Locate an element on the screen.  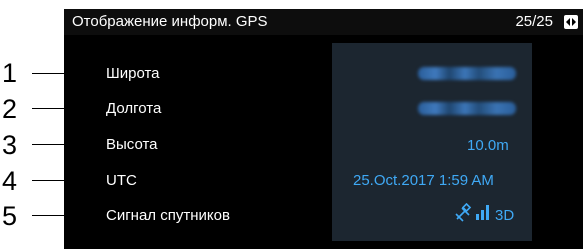
altitude-value: 10.0m is located at coordinates (488, 145).